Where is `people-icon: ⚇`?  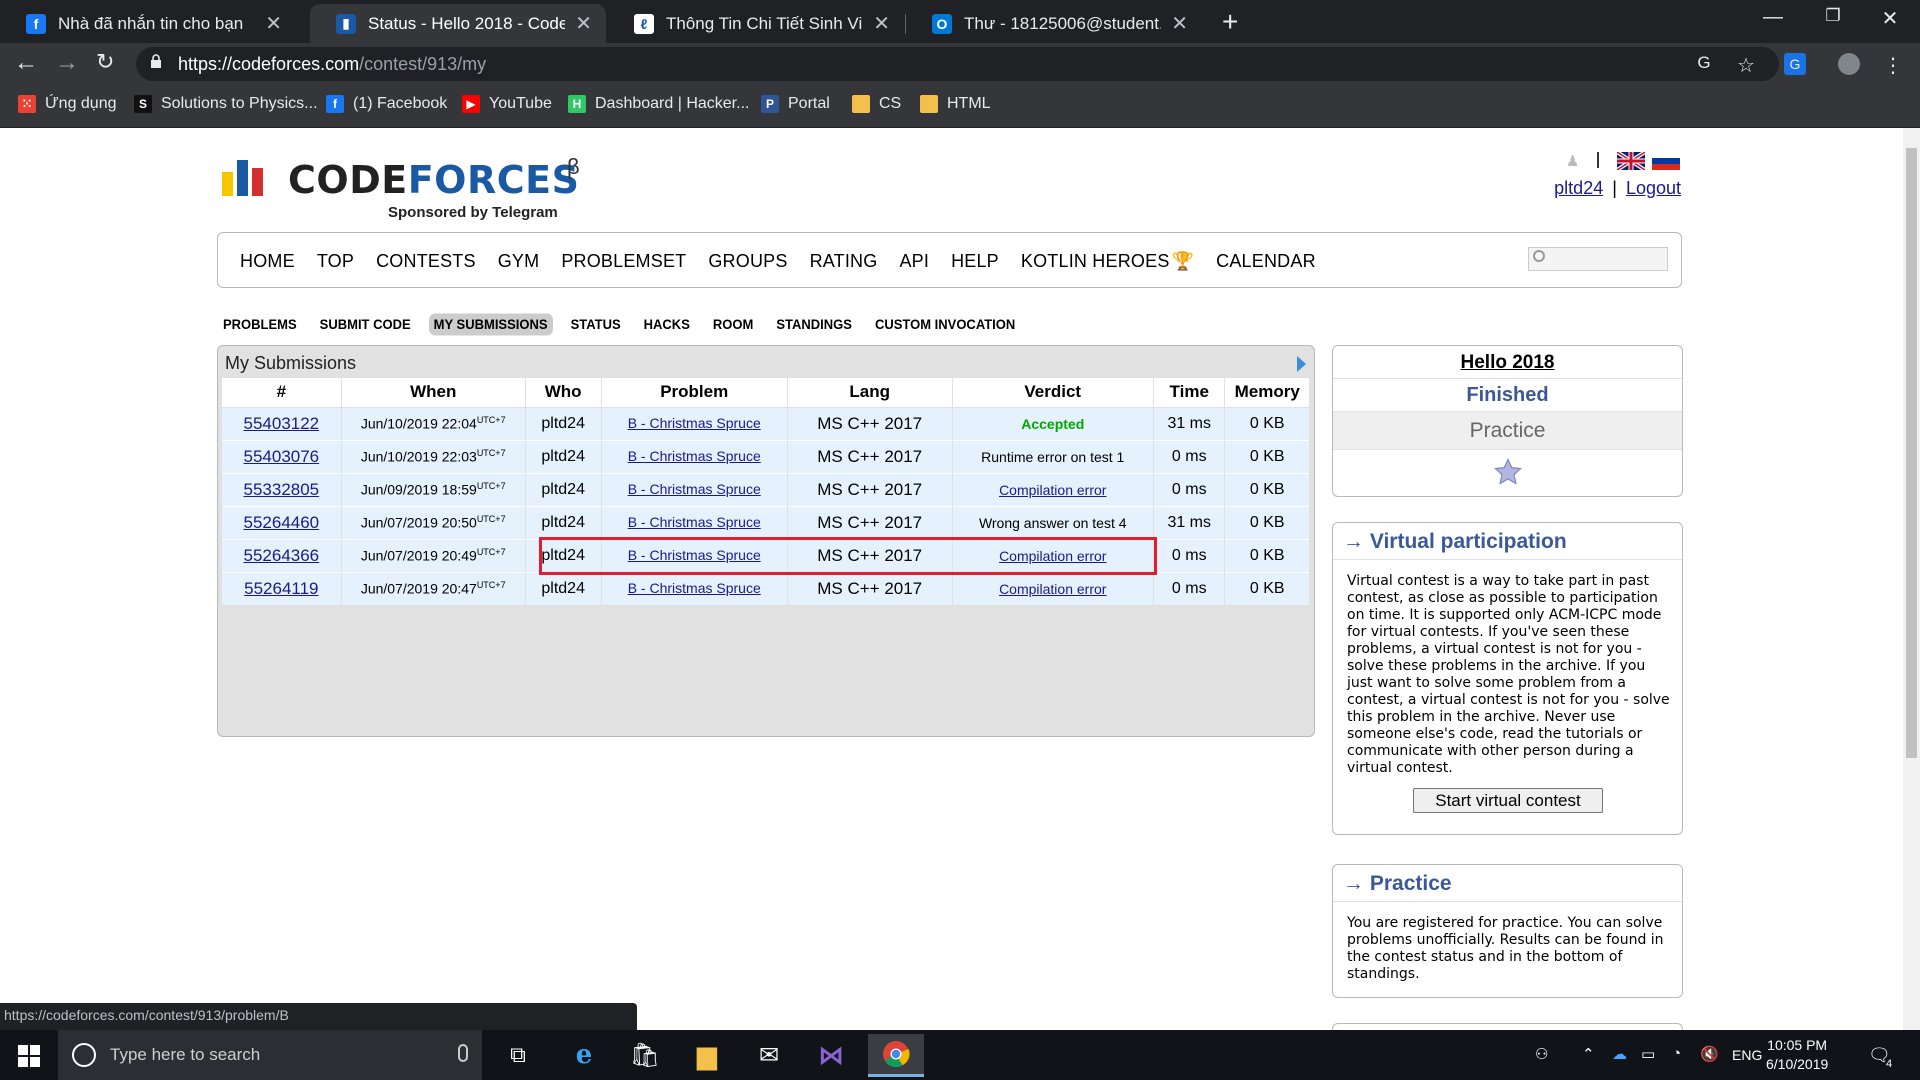 people-icon: ⚇ is located at coordinates (1541, 1054).